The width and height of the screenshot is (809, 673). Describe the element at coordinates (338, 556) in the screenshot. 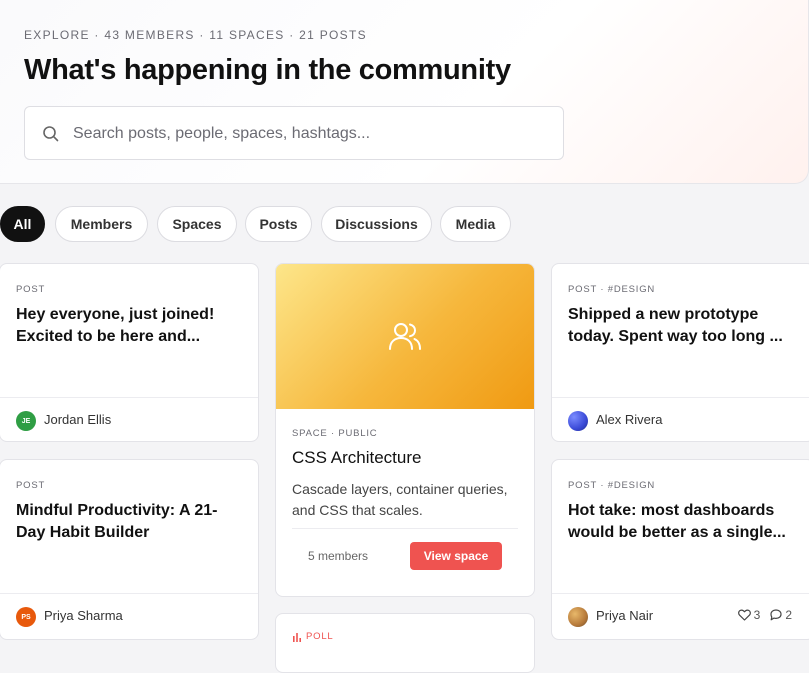

I see `member-count: 5 members` at that location.